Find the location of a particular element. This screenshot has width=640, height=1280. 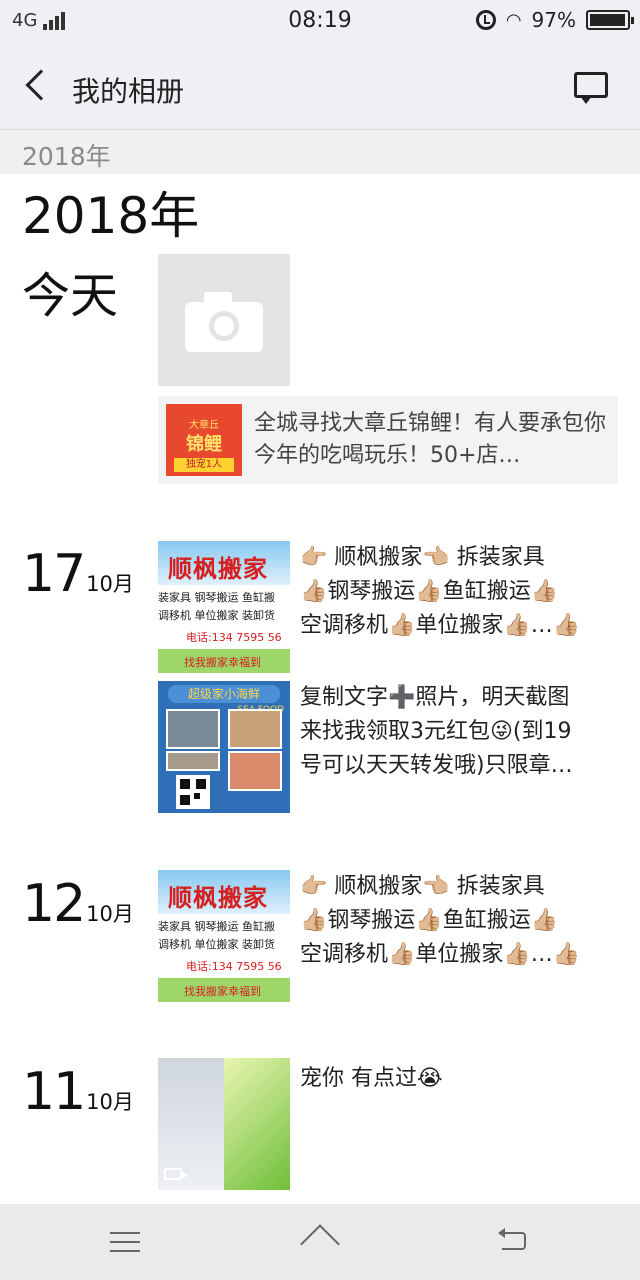

today-label: 今天 is located at coordinates (70, 296).